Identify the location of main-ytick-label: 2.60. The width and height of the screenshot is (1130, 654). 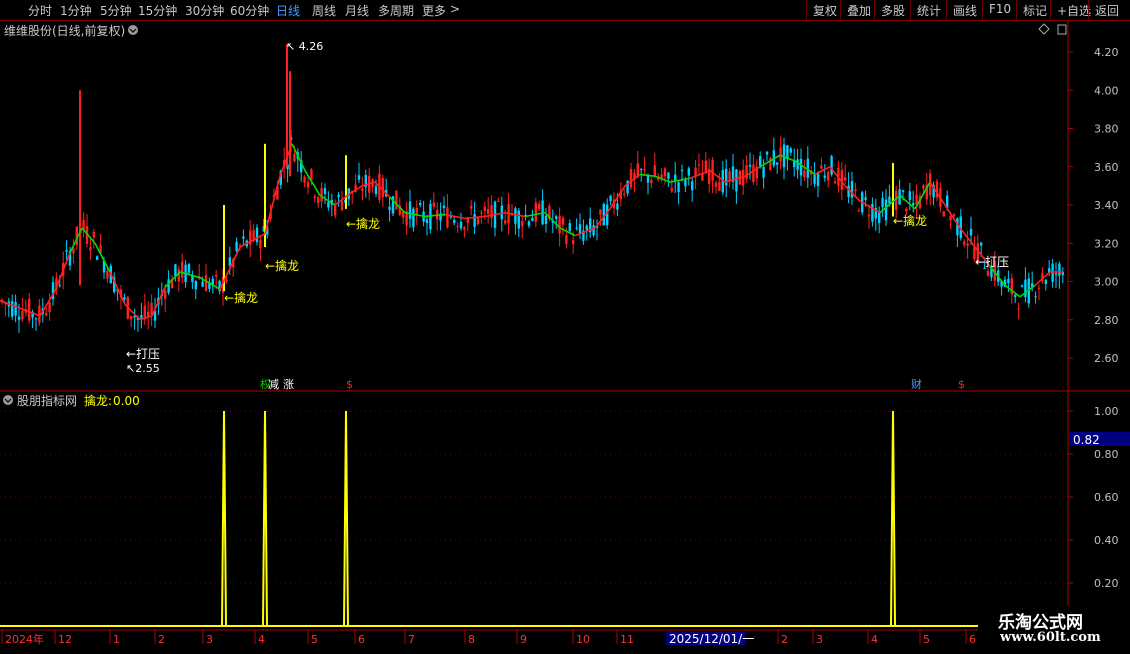
(1106, 358).